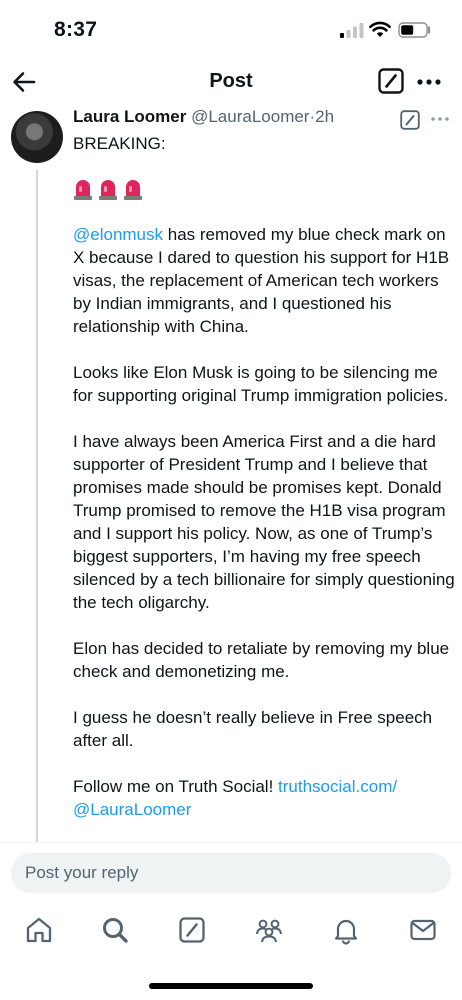 The width and height of the screenshot is (462, 1000). I want to click on avatar, so click(37, 137).